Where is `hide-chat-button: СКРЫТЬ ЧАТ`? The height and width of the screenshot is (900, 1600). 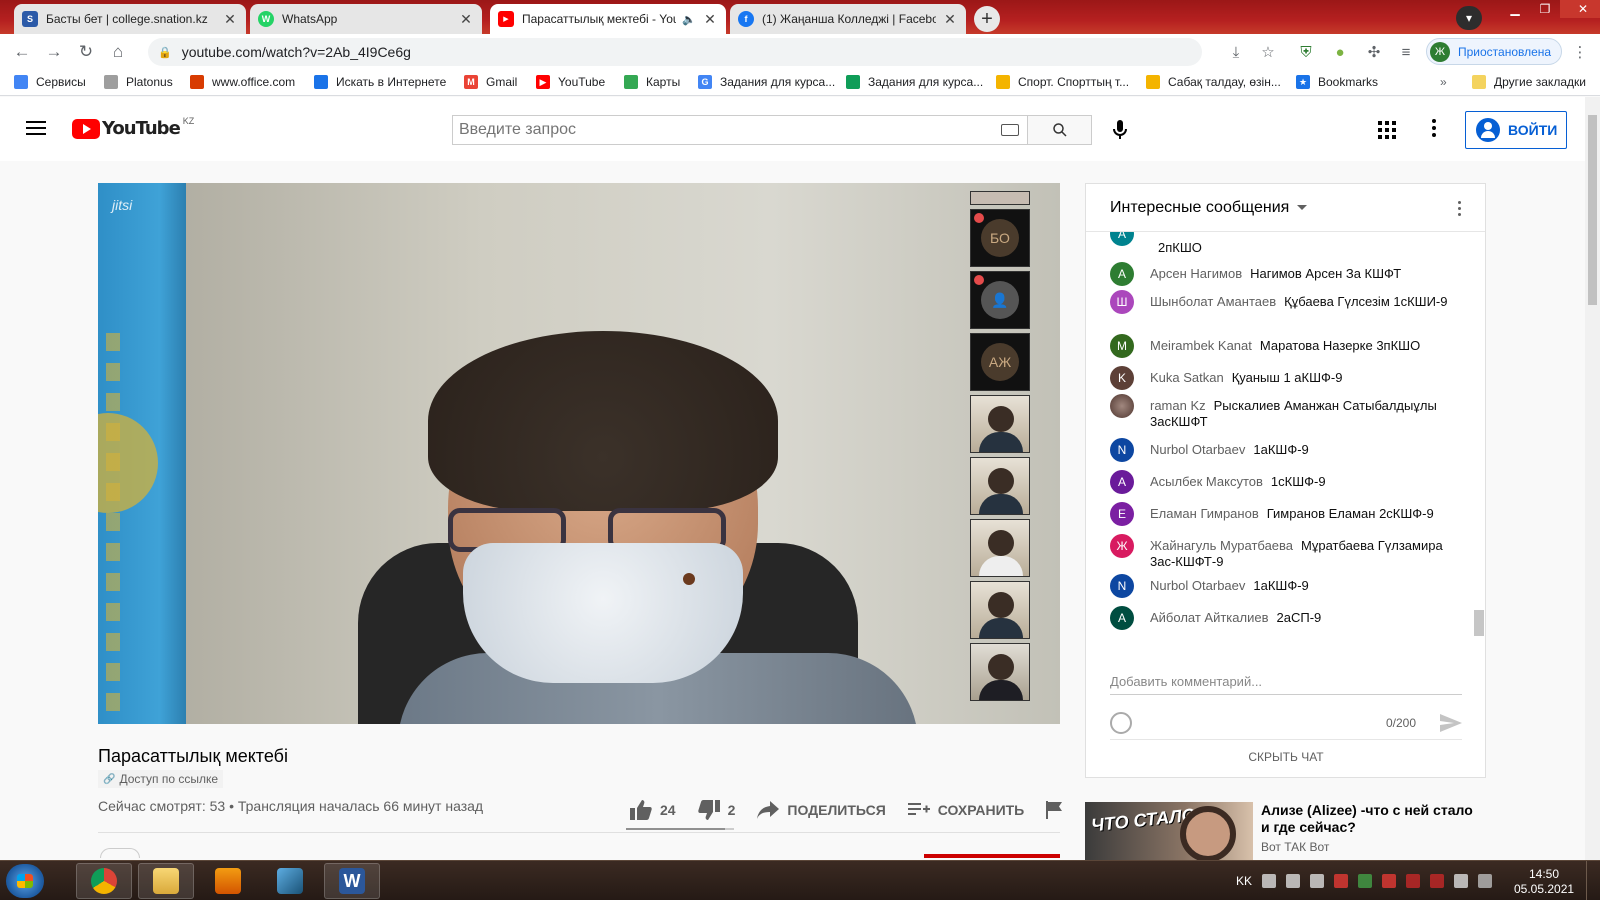 hide-chat-button: СКРЫТЬ ЧАТ is located at coordinates (1286, 751).